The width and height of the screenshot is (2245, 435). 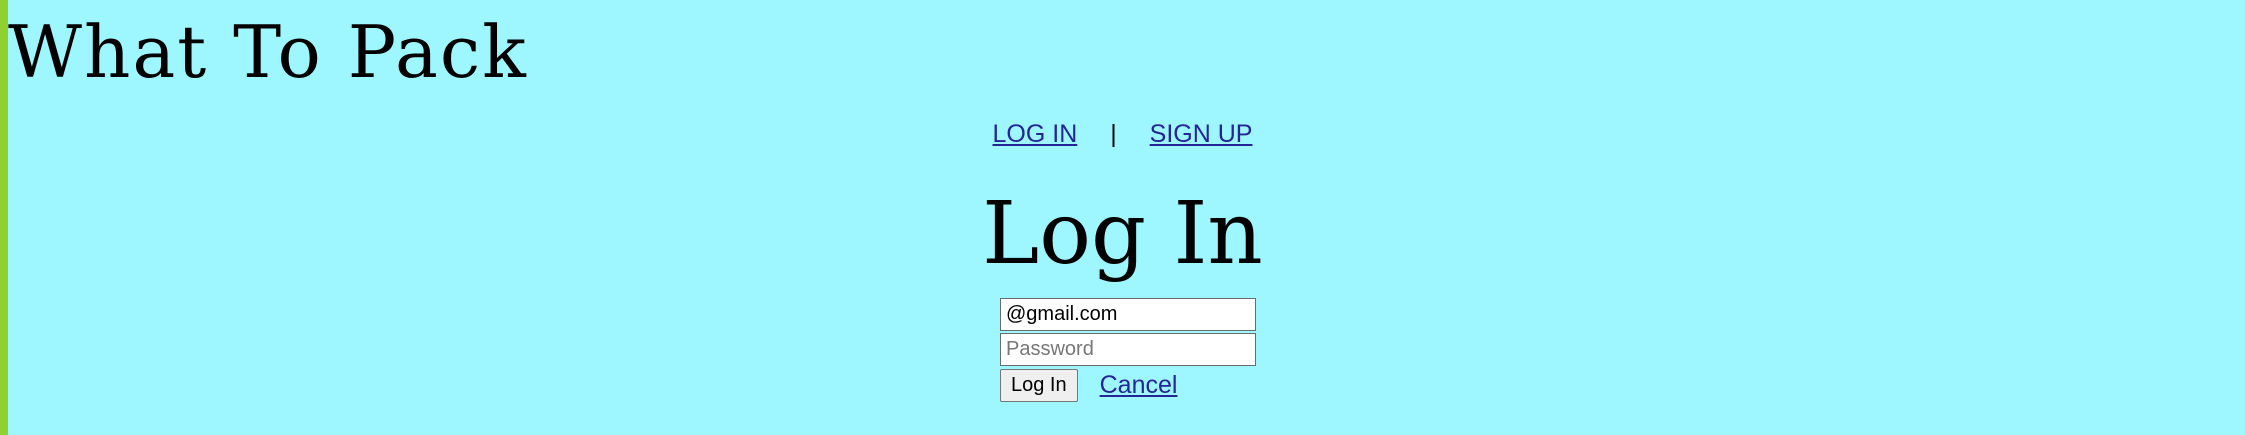 I want to click on site-title: What To Pack, so click(x=268, y=52).